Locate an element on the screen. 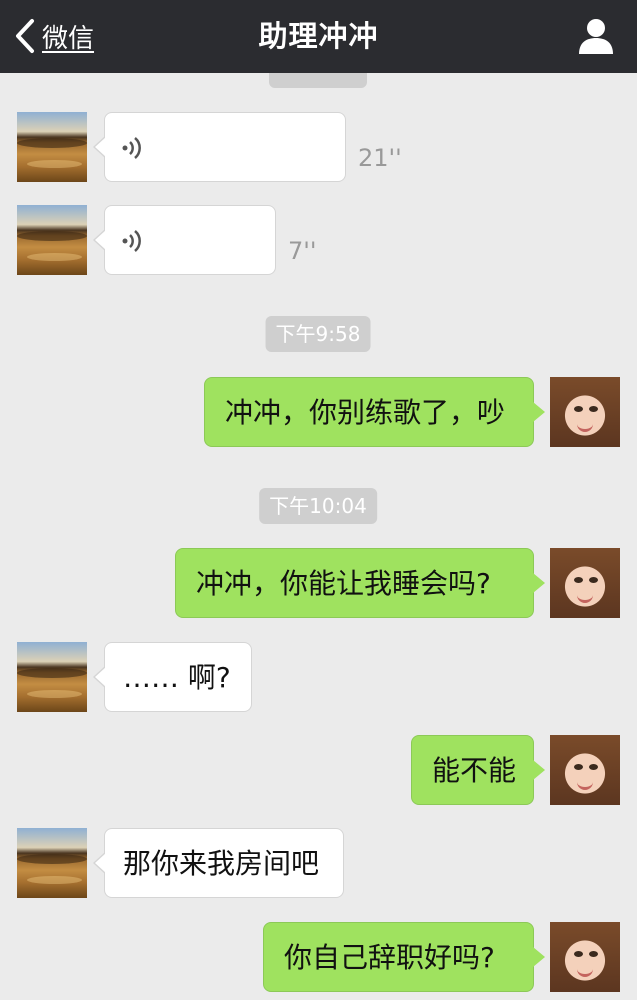 This screenshot has height=1000, width=637. person-icon is located at coordinates (596, 36).